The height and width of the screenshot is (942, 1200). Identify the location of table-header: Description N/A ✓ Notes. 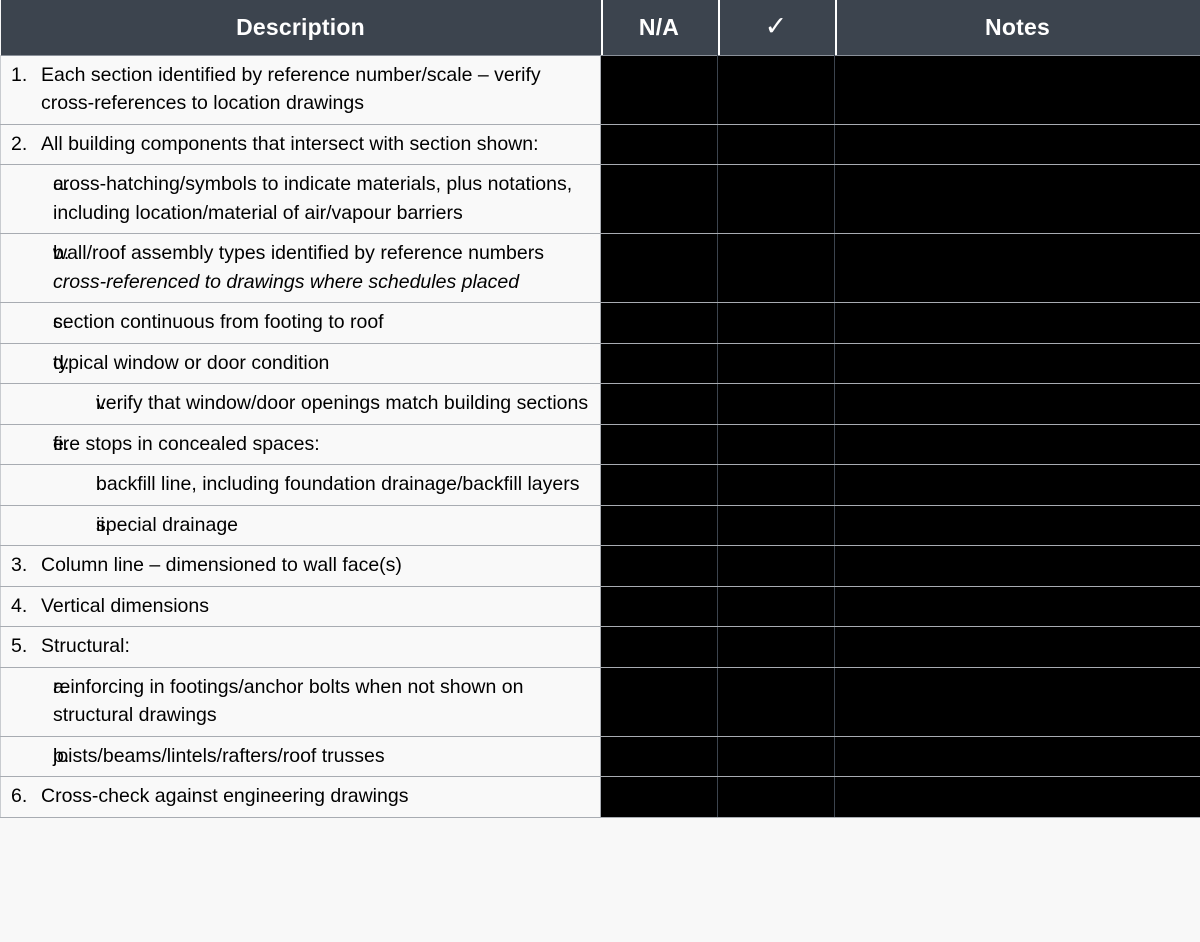
(600, 27).